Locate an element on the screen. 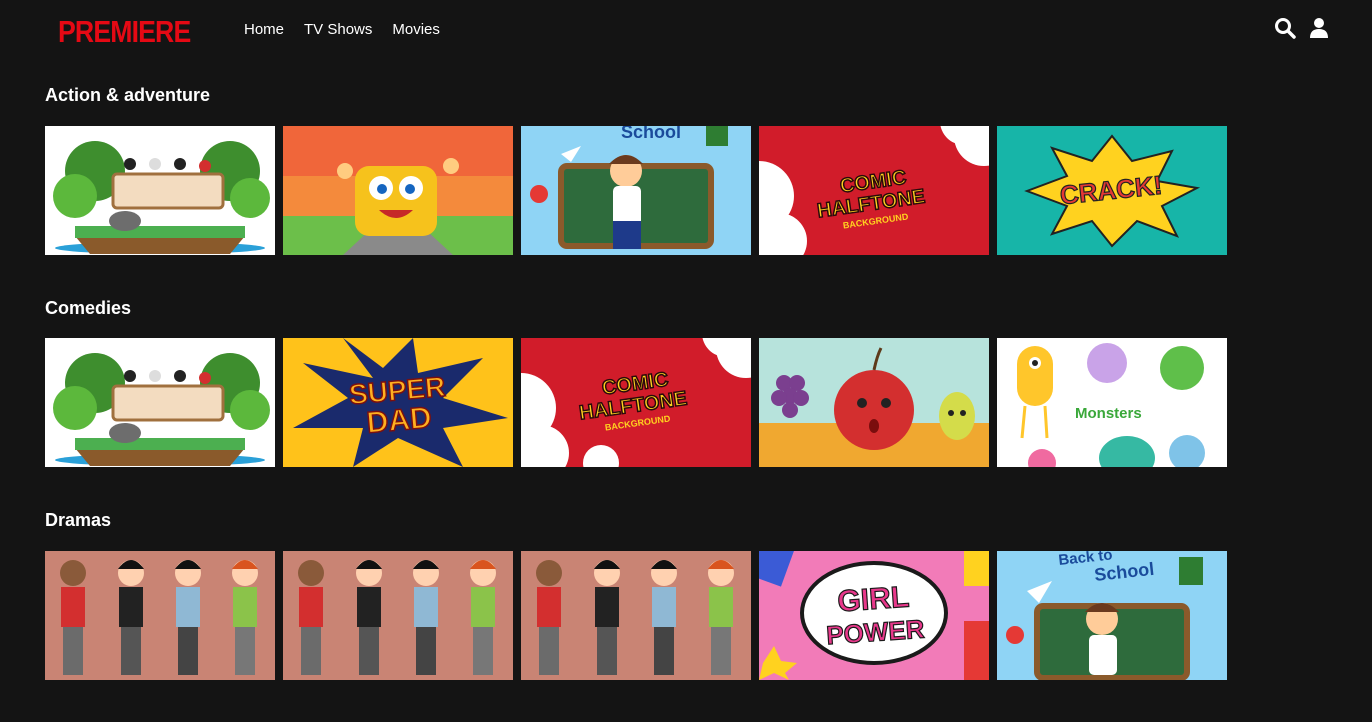  user-icon is located at coordinates (1319, 28).